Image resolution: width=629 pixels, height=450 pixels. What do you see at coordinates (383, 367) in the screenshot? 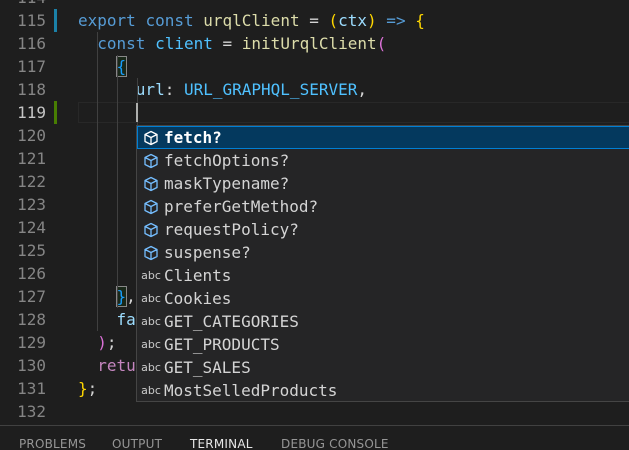
I see `suggest-item: abc GET_SALES` at bounding box center [383, 367].